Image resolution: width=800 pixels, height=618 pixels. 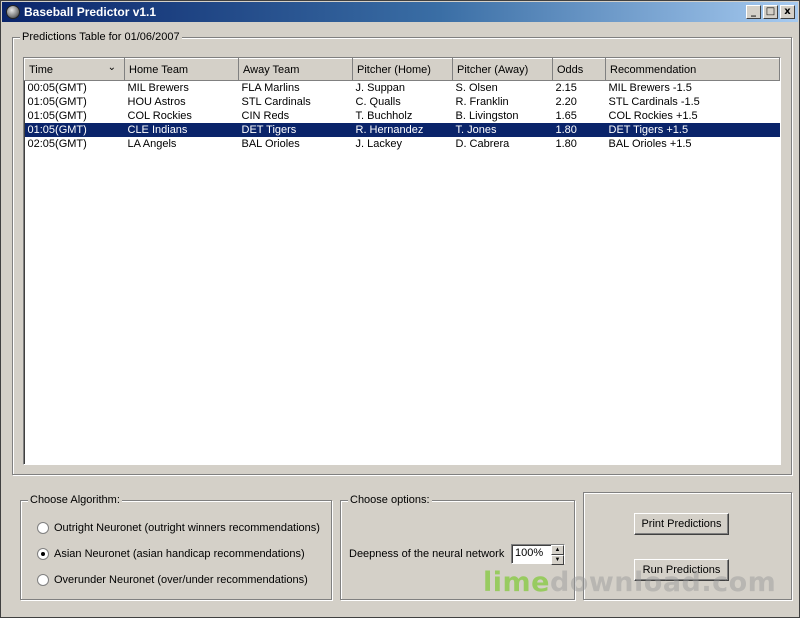 What do you see at coordinates (516, 582) in the screenshot?
I see `watermark-brand: lime` at bounding box center [516, 582].